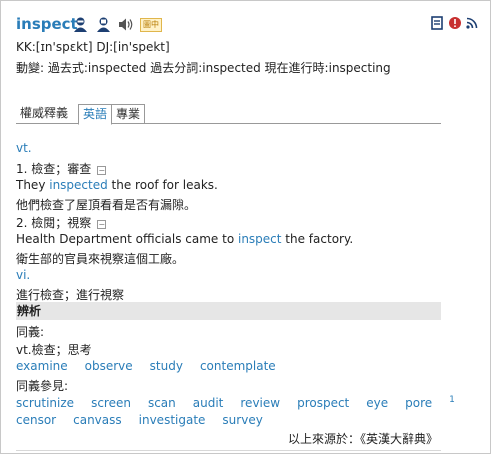 Image resolution: width=491 pixels, height=454 pixels. Describe the element at coordinates (362, 439) in the screenshot. I see `source-attribution: 以上來源於：《英漢大辭典》` at that location.